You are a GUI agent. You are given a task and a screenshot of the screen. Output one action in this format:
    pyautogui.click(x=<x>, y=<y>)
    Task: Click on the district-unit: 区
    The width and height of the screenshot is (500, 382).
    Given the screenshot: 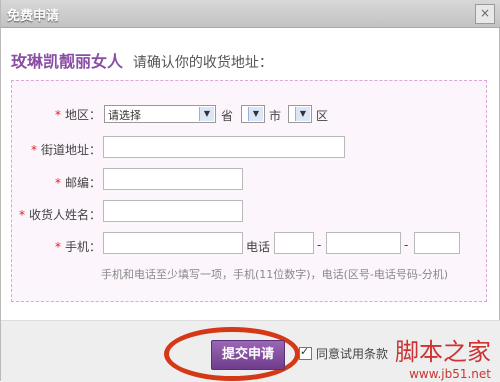 What is the action you would take?
    pyautogui.click(x=322, y=116)
    